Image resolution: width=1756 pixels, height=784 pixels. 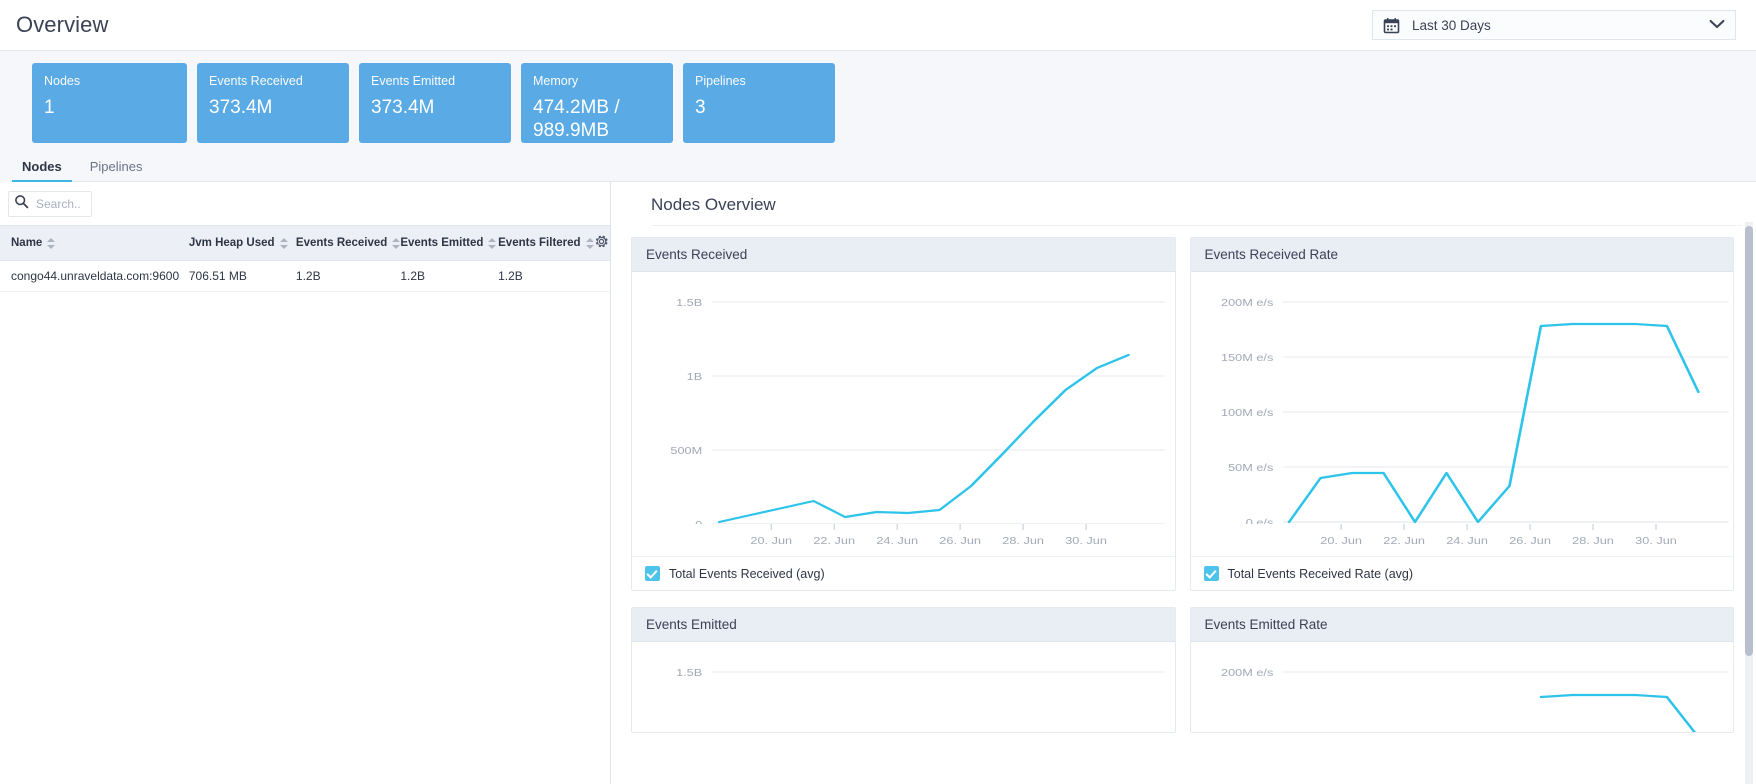 I want to click on kpi-label: Events Emitted, so click(x=413, y=81).